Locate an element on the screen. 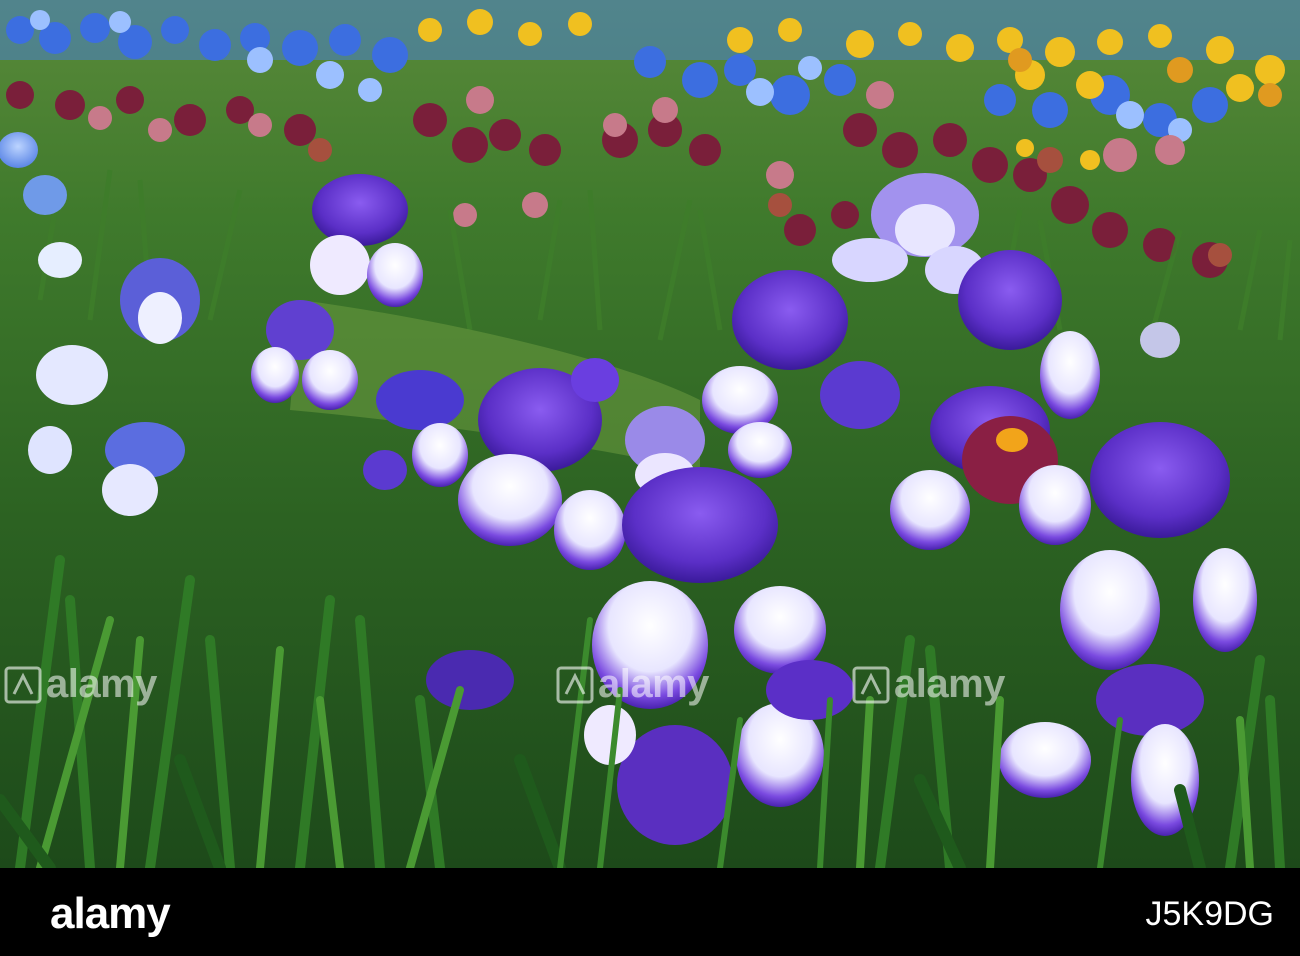  alamy-logo-text: alamy is located at coordinates (110, 913).